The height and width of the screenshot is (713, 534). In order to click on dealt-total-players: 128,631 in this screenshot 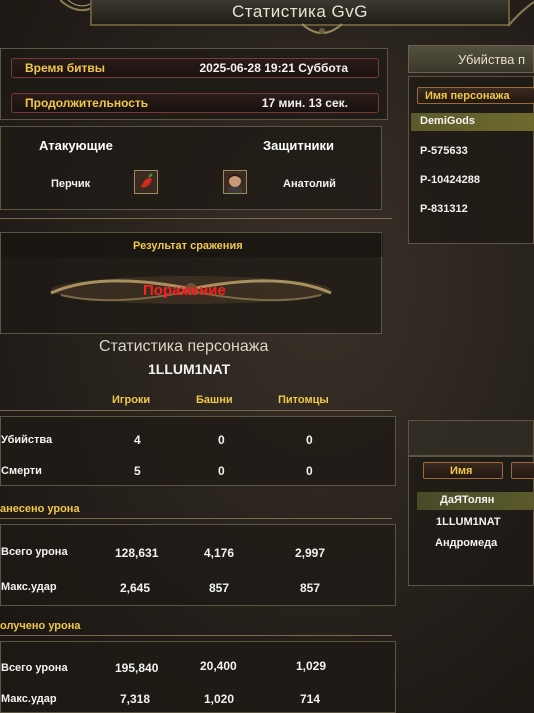, I will do `click(137, 553)`.